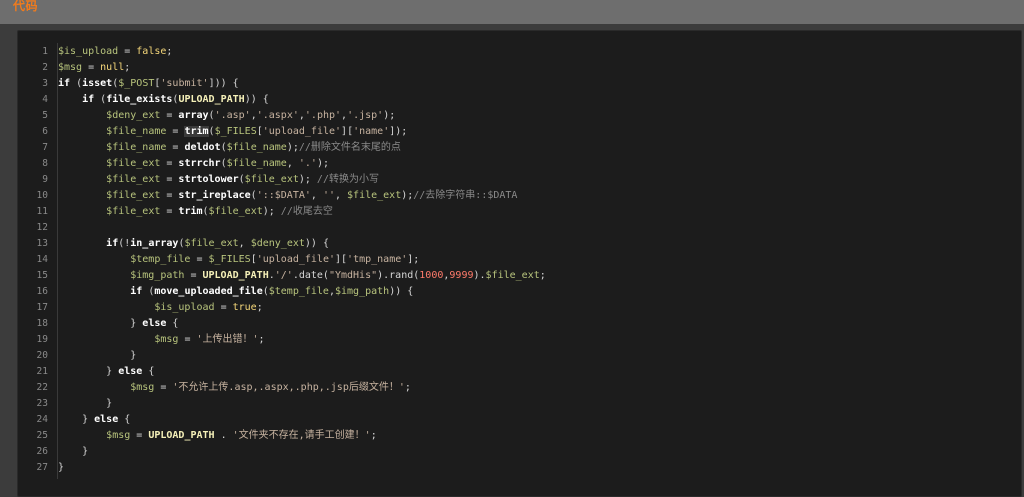 This screenshot has width=1024, height=497. Describe the element at coordinates (166, 339) in the screenshot. I see `code-token: $msg` at that location.